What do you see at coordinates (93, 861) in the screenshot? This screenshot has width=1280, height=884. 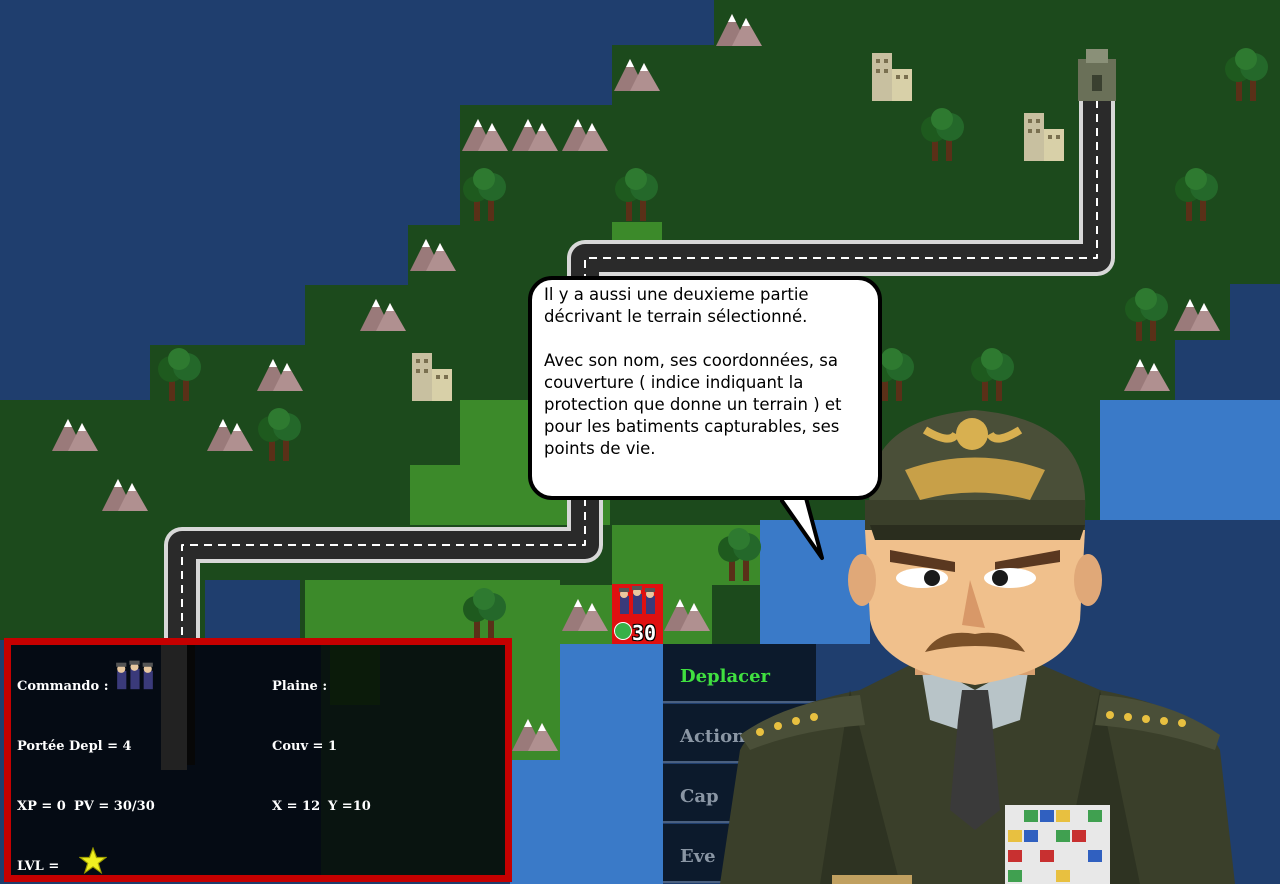 I see `level-star-icon` at bounding box center [93, 861].